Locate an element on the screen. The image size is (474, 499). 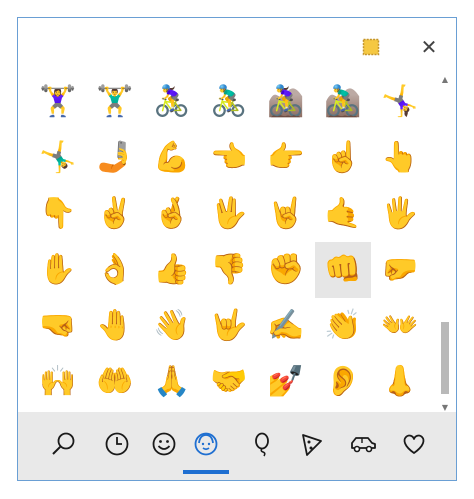
tab-recent is located at coordinates (117, 444).